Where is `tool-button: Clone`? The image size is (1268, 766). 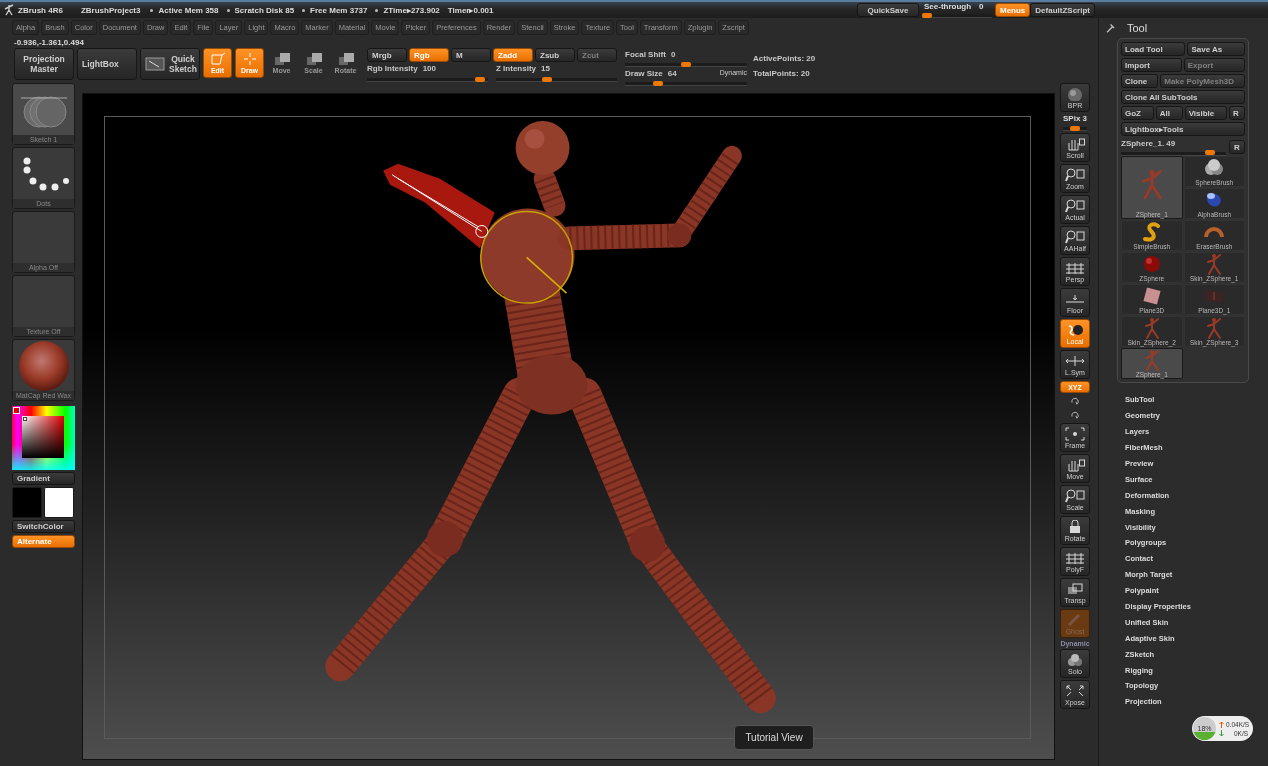
tool-button: Clone is located at coordinates (1140, 81).